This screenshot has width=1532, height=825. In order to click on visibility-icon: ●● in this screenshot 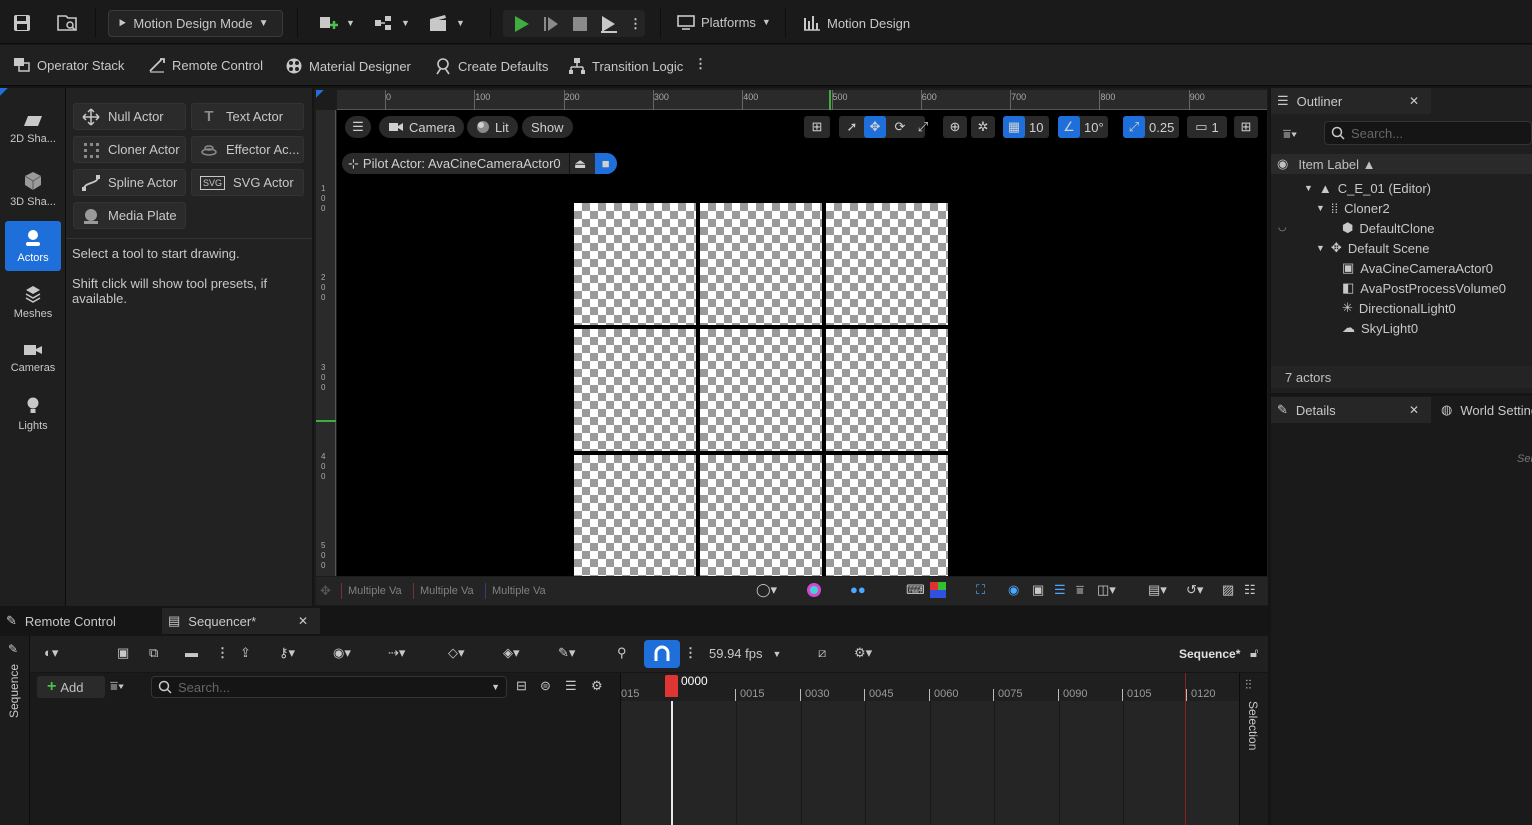, I will do `click(858, 589)`.